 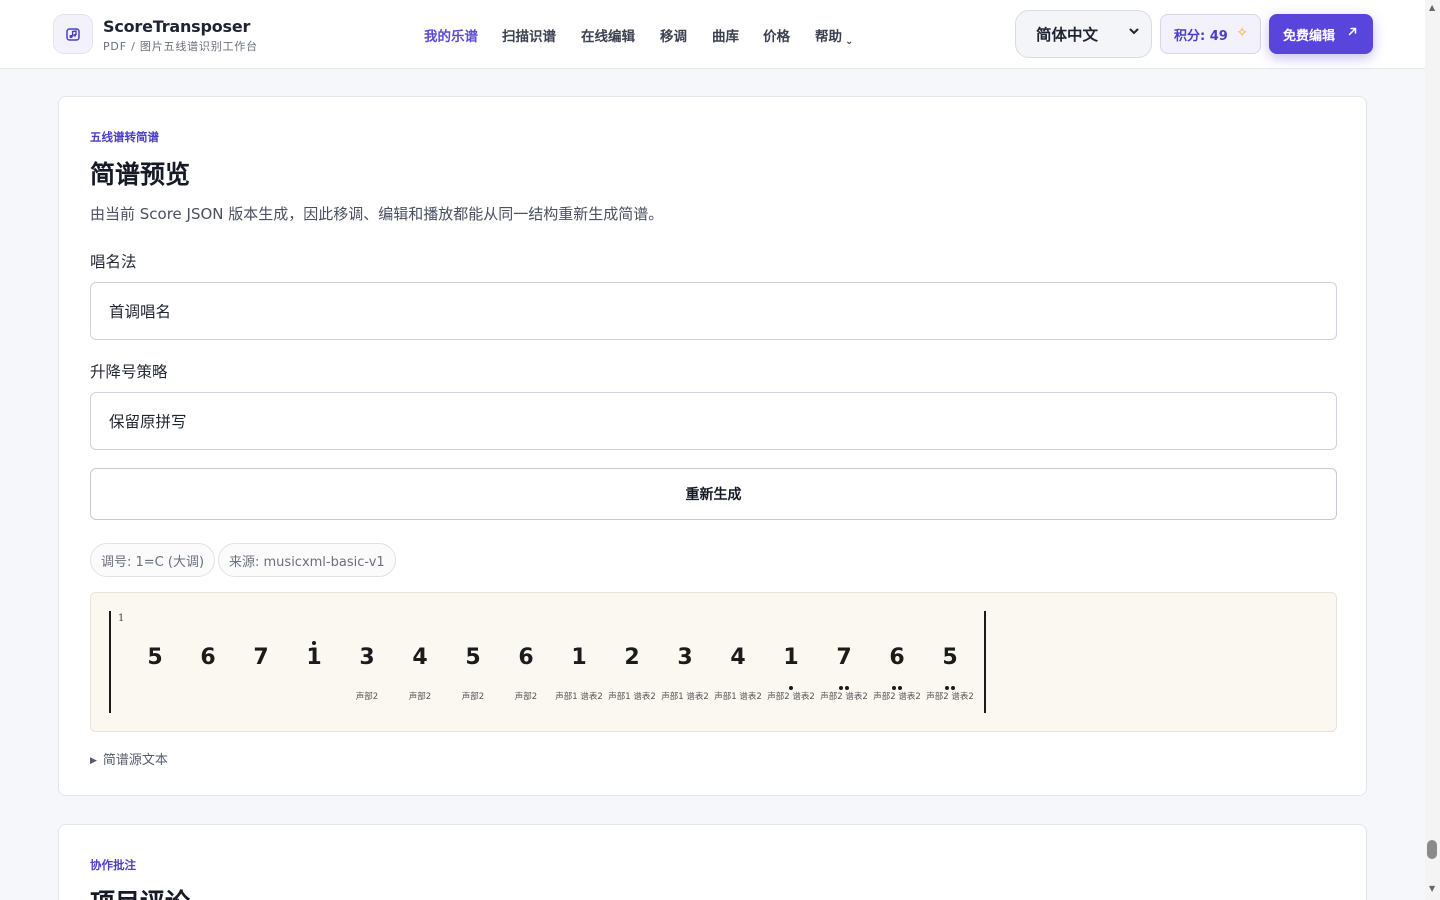 What do you see at coordinates (113, 262) in the screenshot?
I see `solfege-label: 唱名法` at bounding box center [113, 262].